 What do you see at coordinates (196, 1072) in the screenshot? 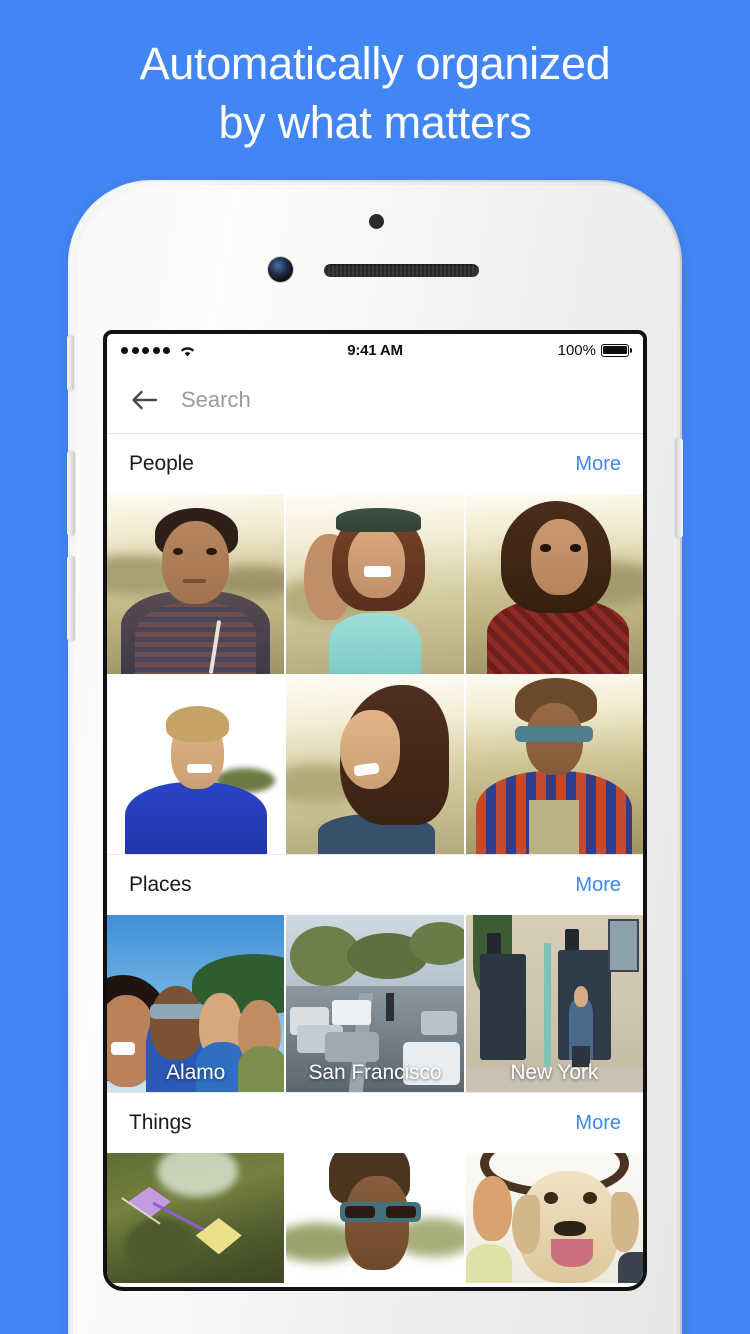
I see `place-label-alamo: Alamo` at bounding box center [196, 1072].